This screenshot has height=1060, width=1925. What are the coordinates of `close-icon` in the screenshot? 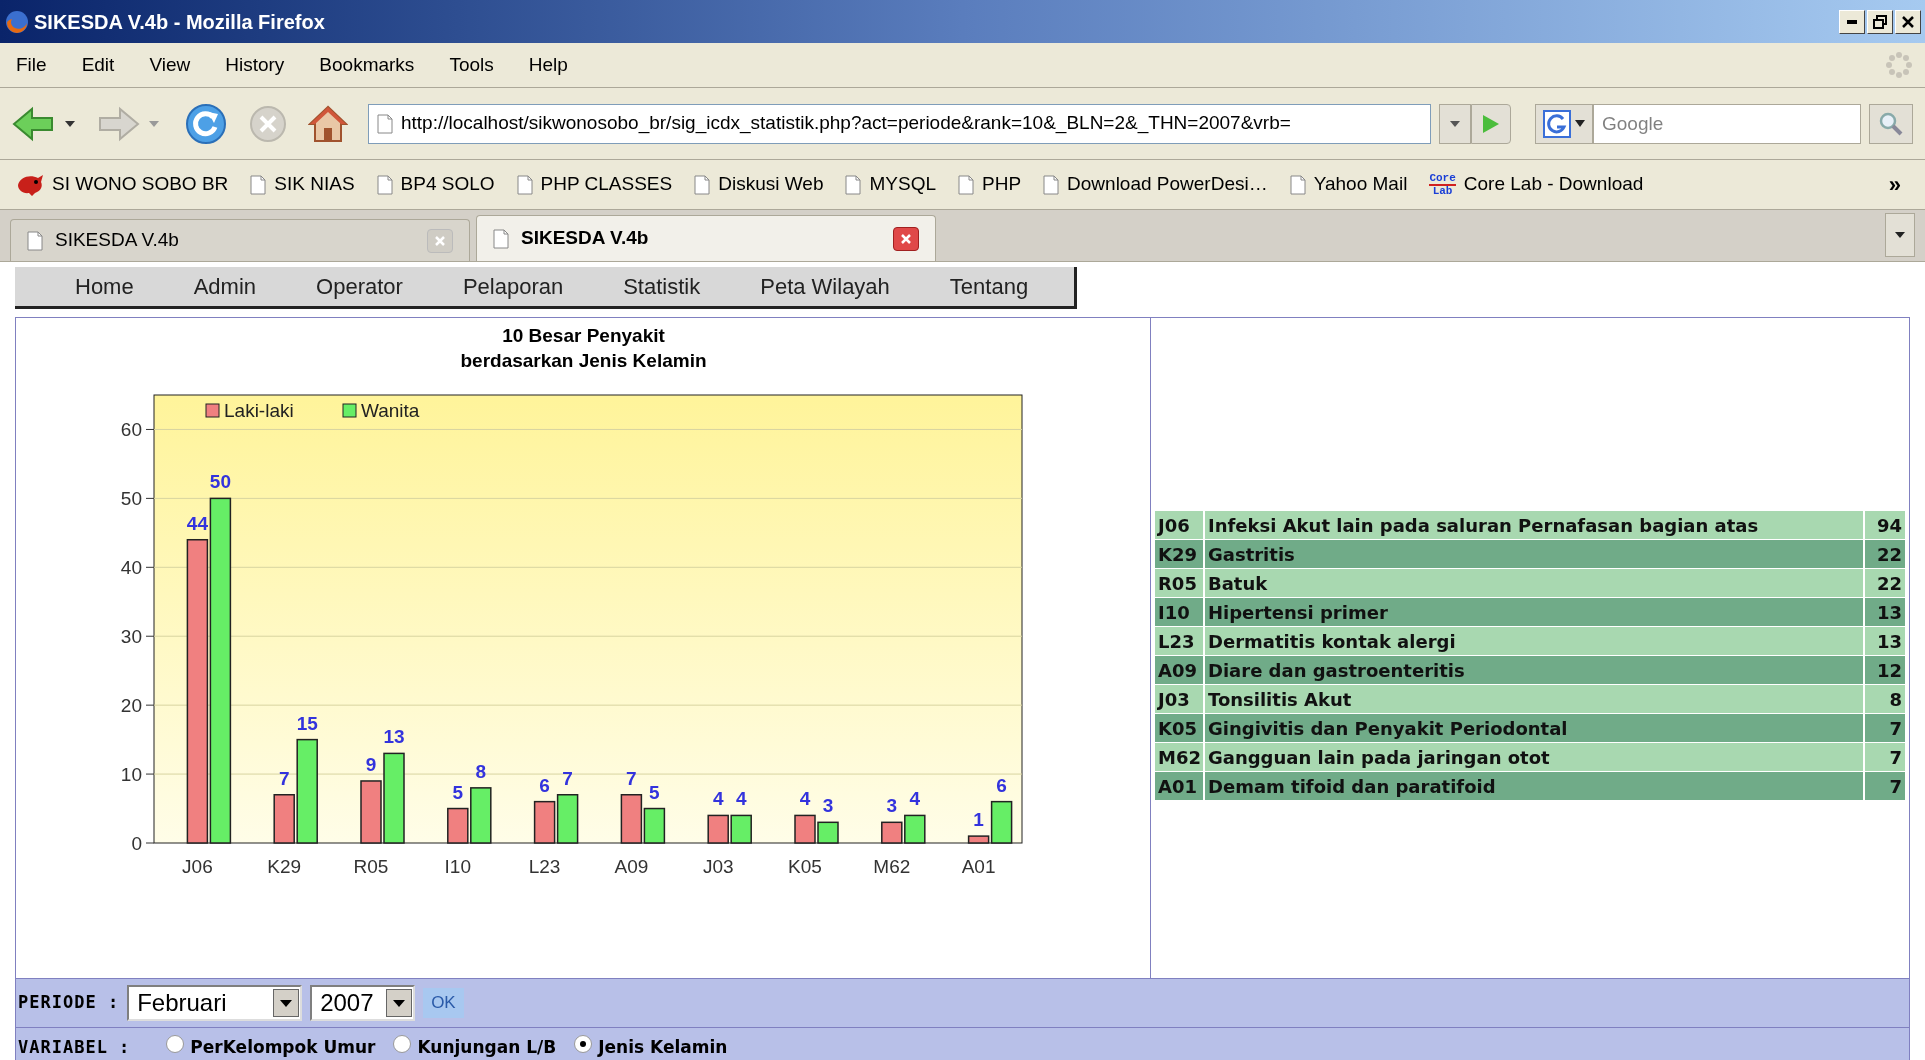 It's located at (440, 240).